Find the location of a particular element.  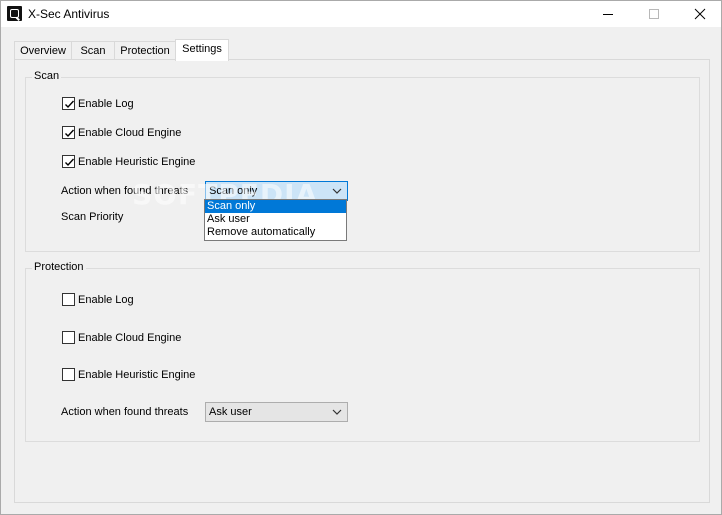

scan-group-title: Scan is located at coordinates (47, 76).